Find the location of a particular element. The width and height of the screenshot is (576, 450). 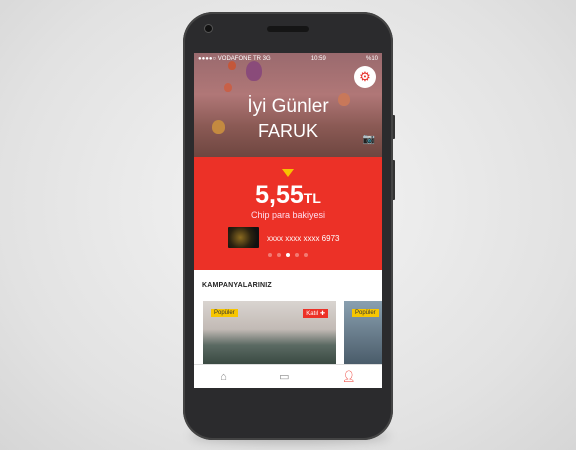

balance-amount: 5,55TL is located at coordinates (288, 195).